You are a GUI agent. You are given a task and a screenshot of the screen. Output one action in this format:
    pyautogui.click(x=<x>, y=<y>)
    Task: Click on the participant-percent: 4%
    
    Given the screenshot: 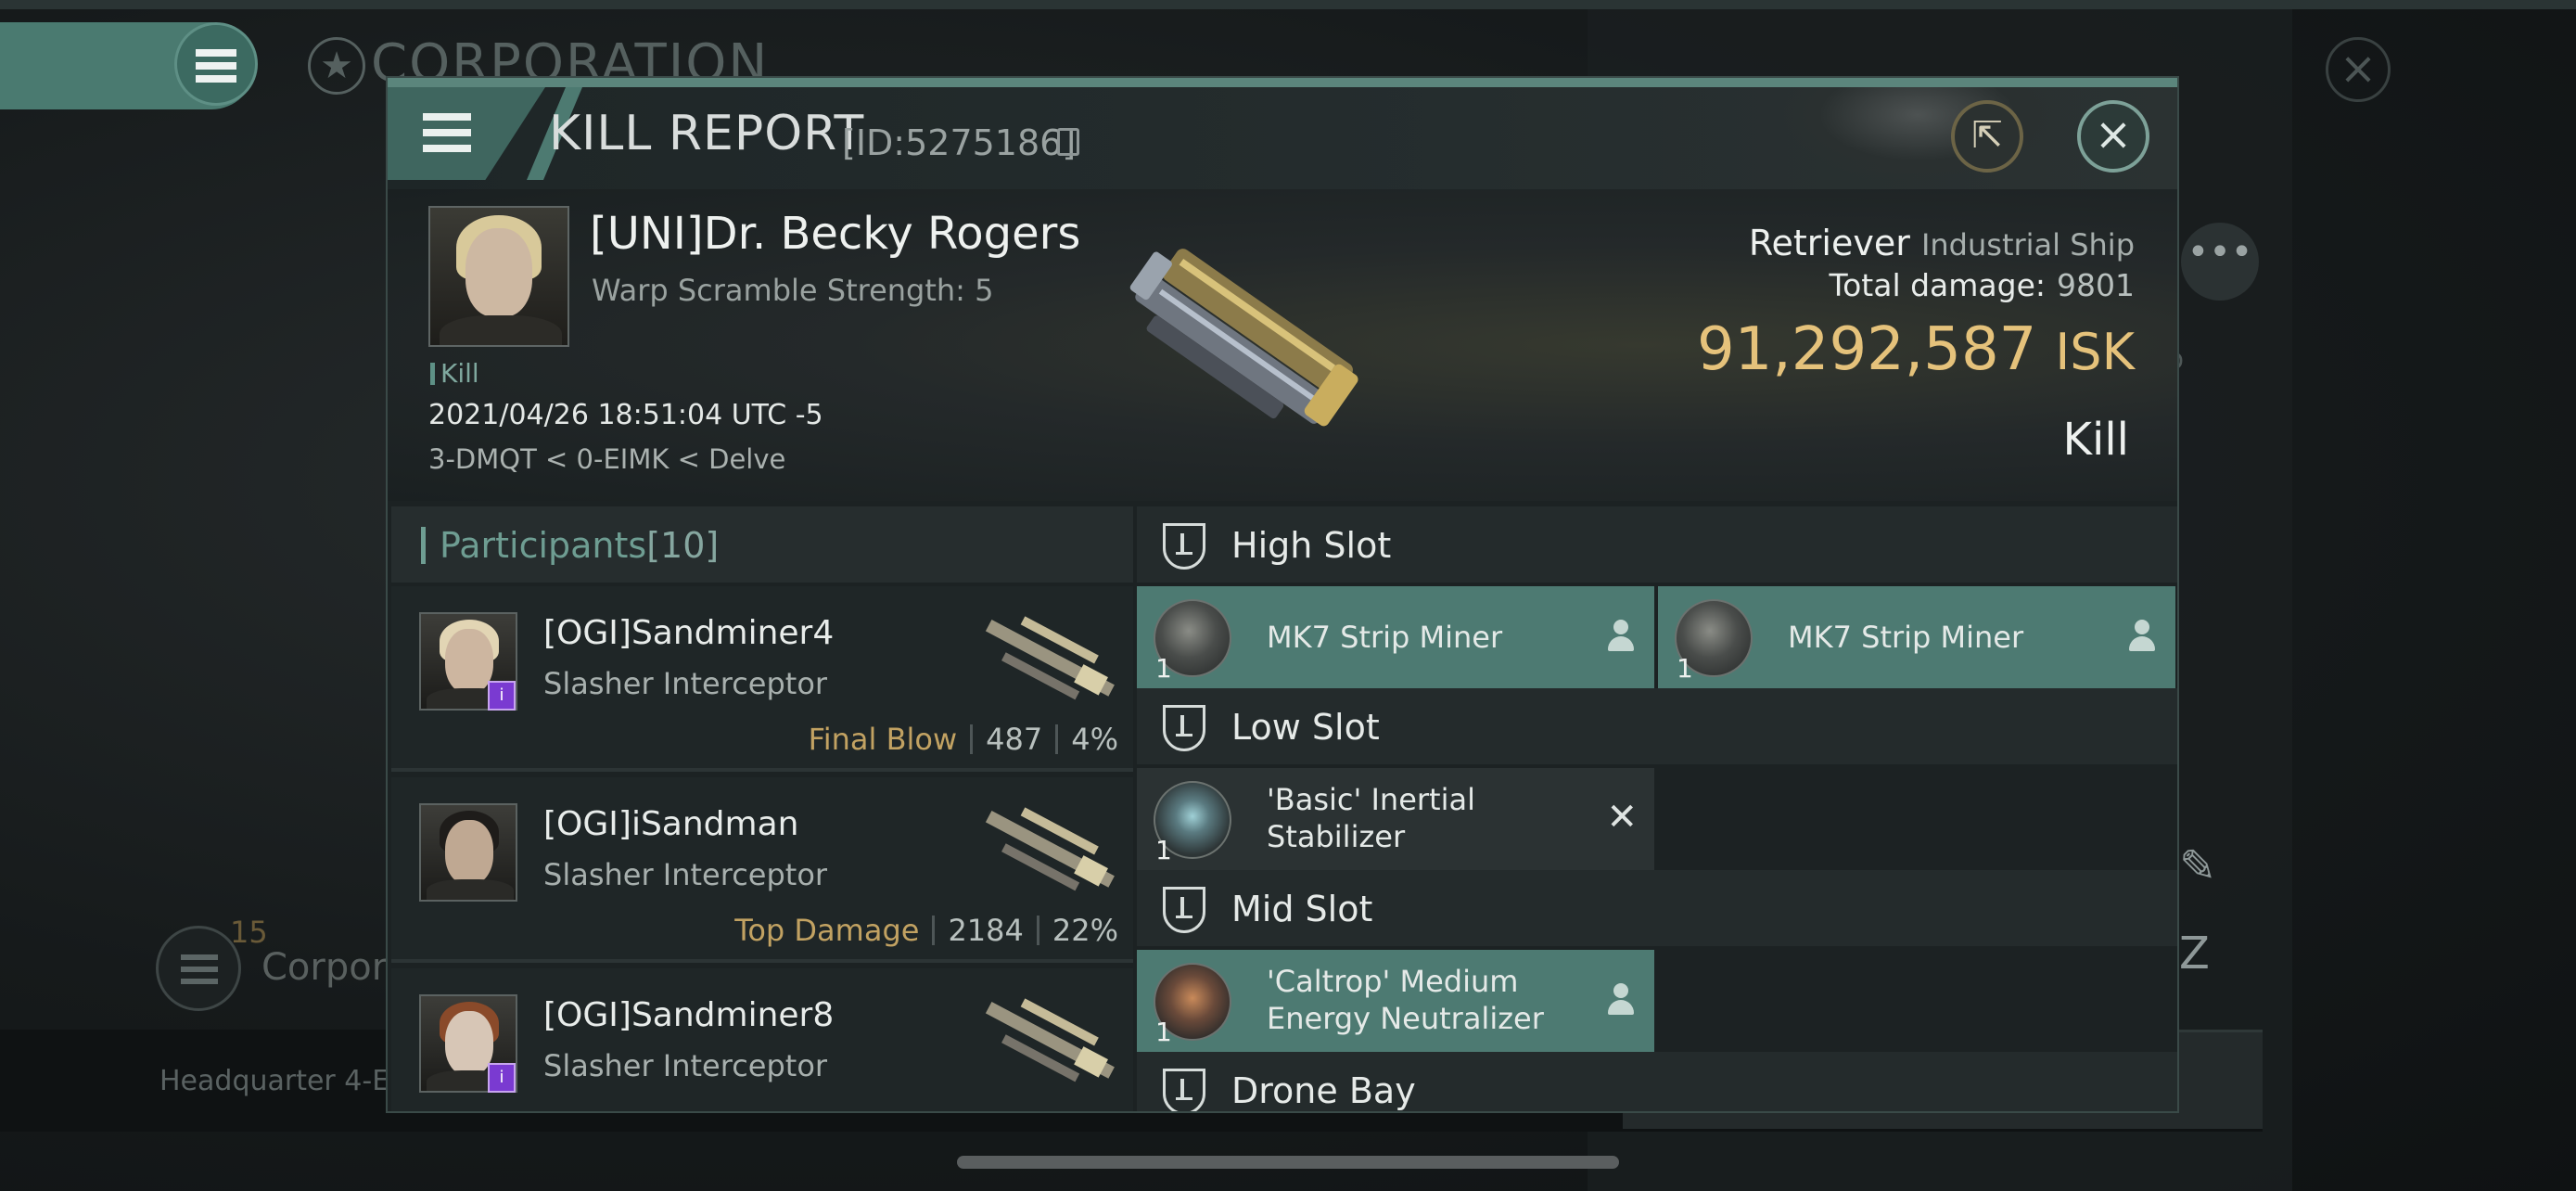 What is the action you would take?
    pyautogui.click(x=1095, y=739)
    